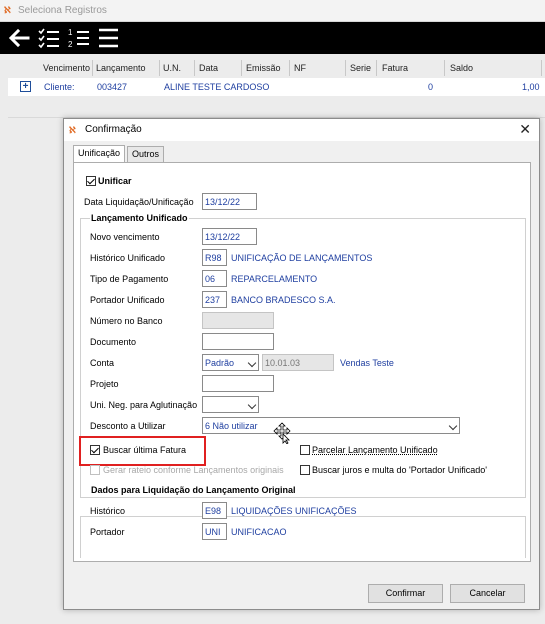 Image resolution: width=545 pixels, height=624 pixels. I want to click on portador-original-label: Portador, so click(107, 532).